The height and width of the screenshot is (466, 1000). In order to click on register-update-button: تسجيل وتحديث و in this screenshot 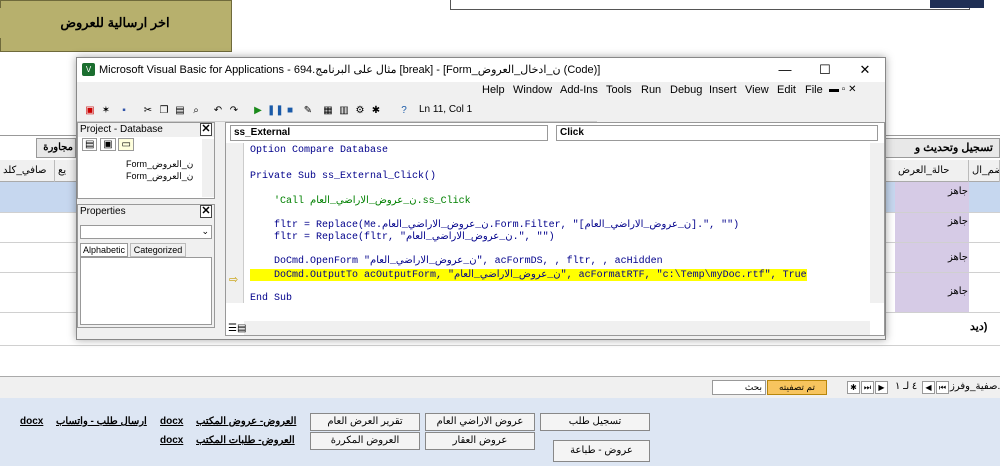, I will do `click(940, 148)`.